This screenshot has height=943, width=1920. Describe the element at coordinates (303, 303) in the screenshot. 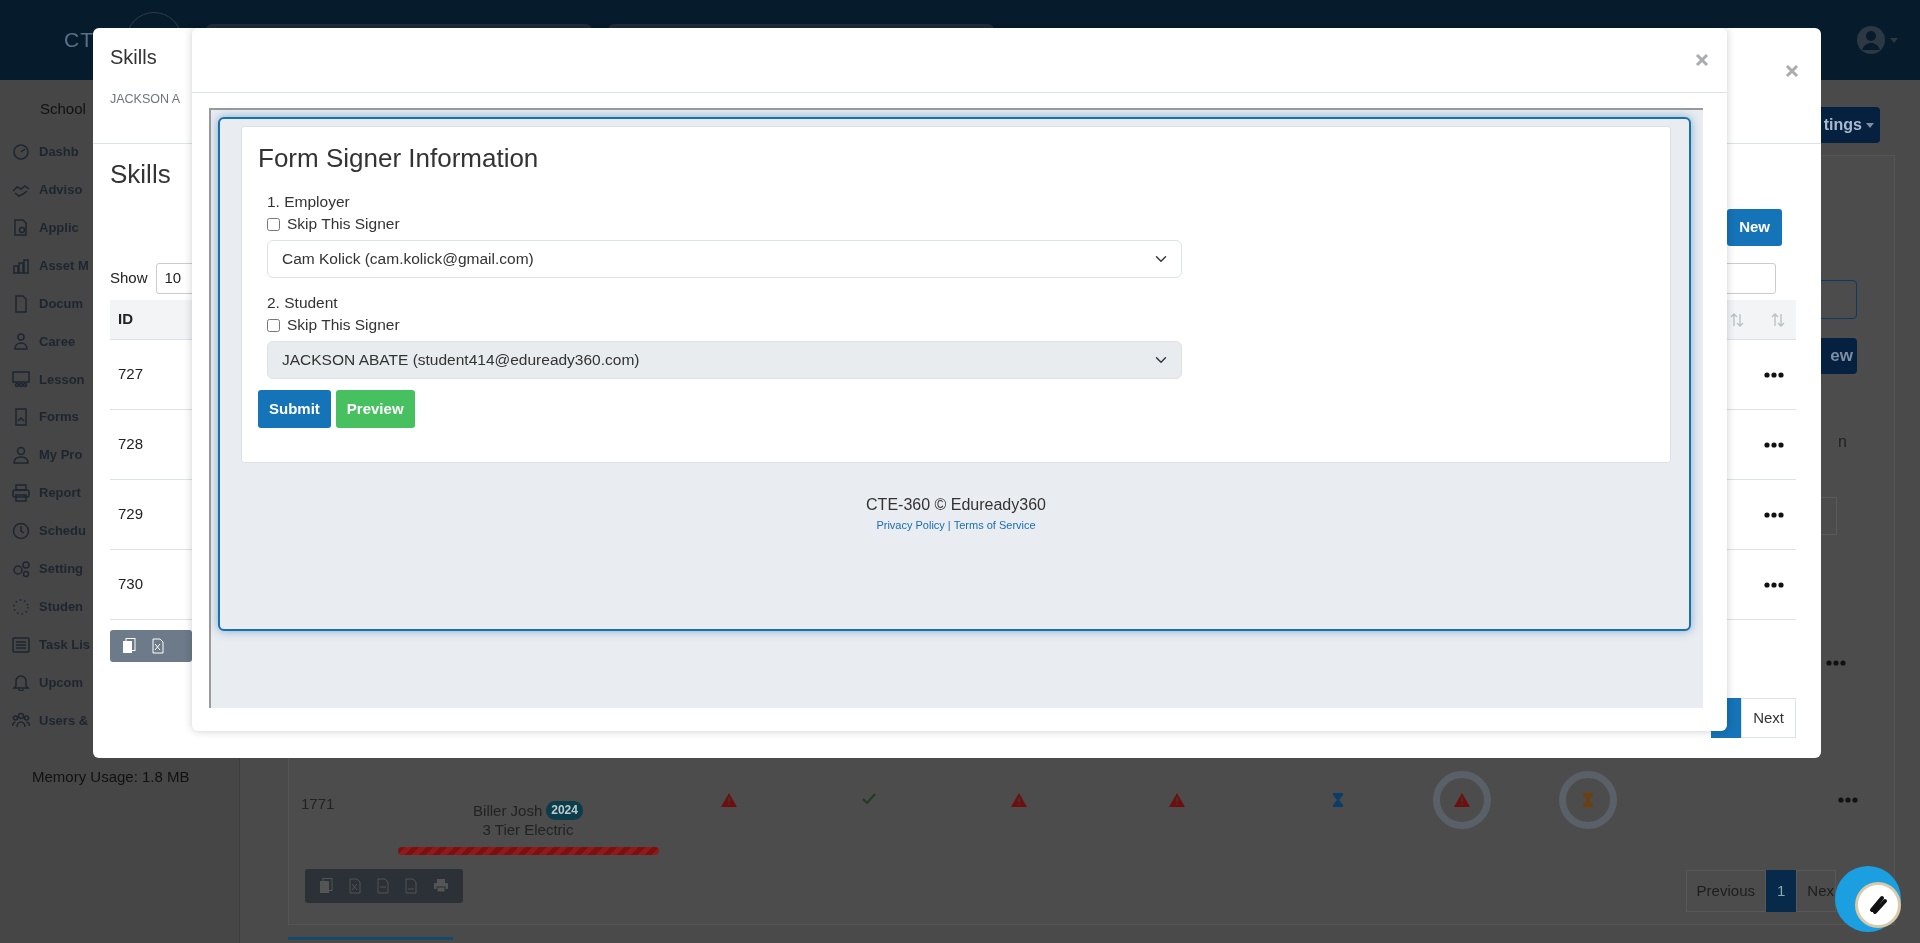

I see `signer-label: 2. Student` at that location.